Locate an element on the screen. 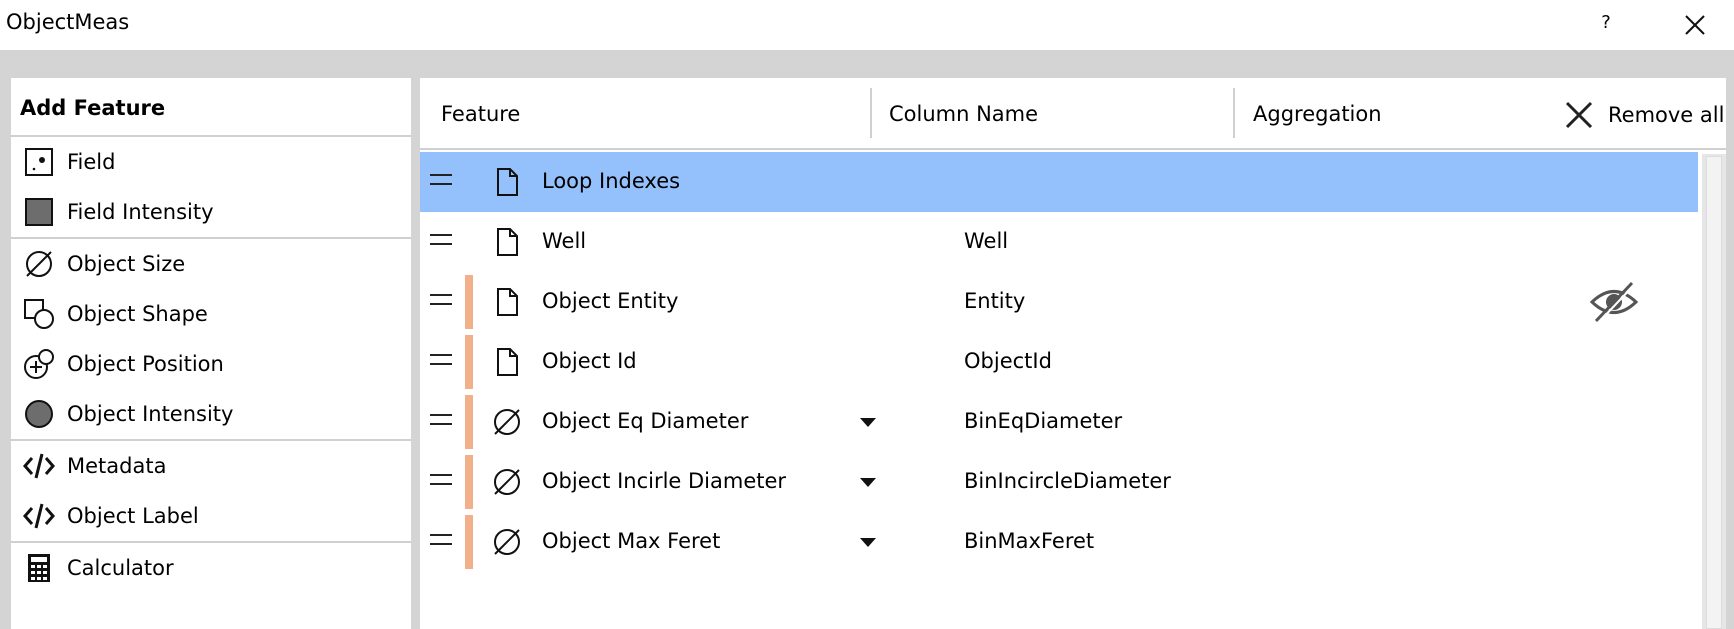 The width and height of the screenshot is (1734, 629). window-title: ObjectMeas is located at coordinates (68, 22).